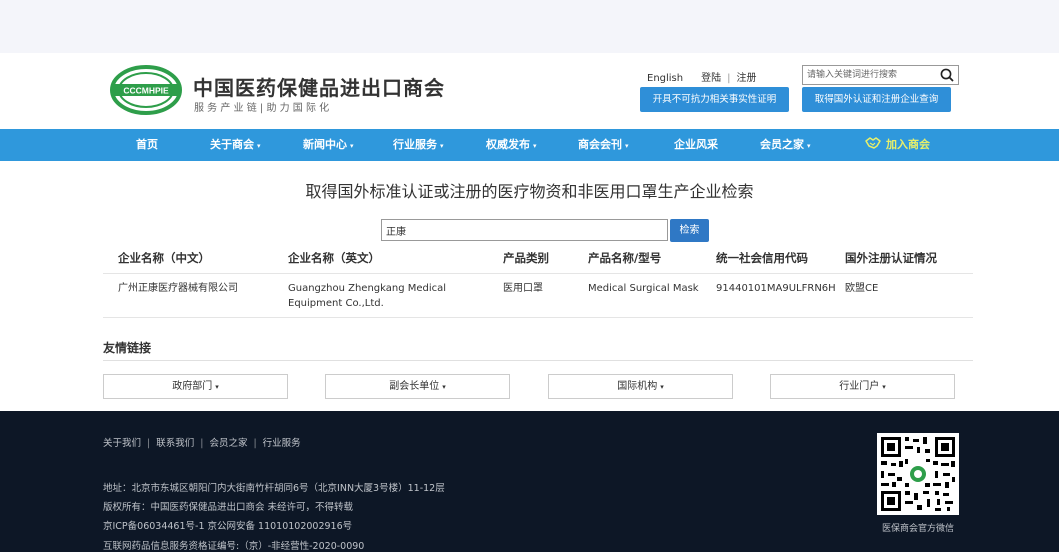 The width and height of the screenshot is (1059, 552). What do you see at coordinates (603, 145) in the screenshot?
I see `nav-journal: 商会会刊 ▾` at bounding box center [603, 145].